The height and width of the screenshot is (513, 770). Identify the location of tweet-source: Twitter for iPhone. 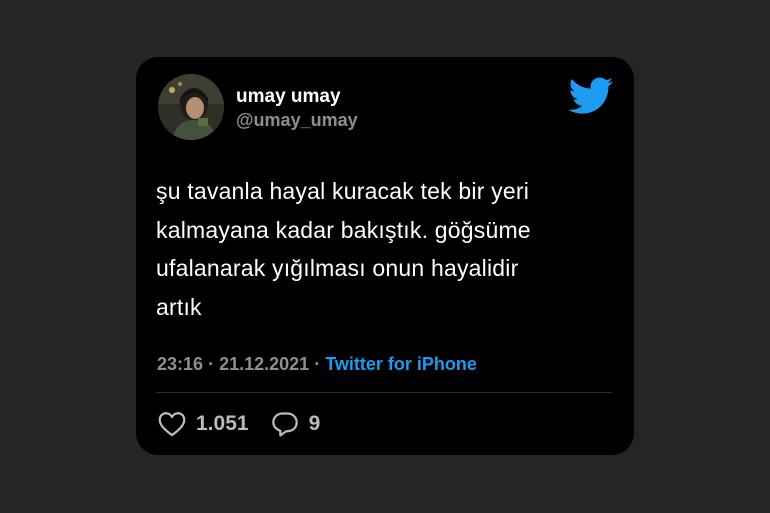
(401, 364).